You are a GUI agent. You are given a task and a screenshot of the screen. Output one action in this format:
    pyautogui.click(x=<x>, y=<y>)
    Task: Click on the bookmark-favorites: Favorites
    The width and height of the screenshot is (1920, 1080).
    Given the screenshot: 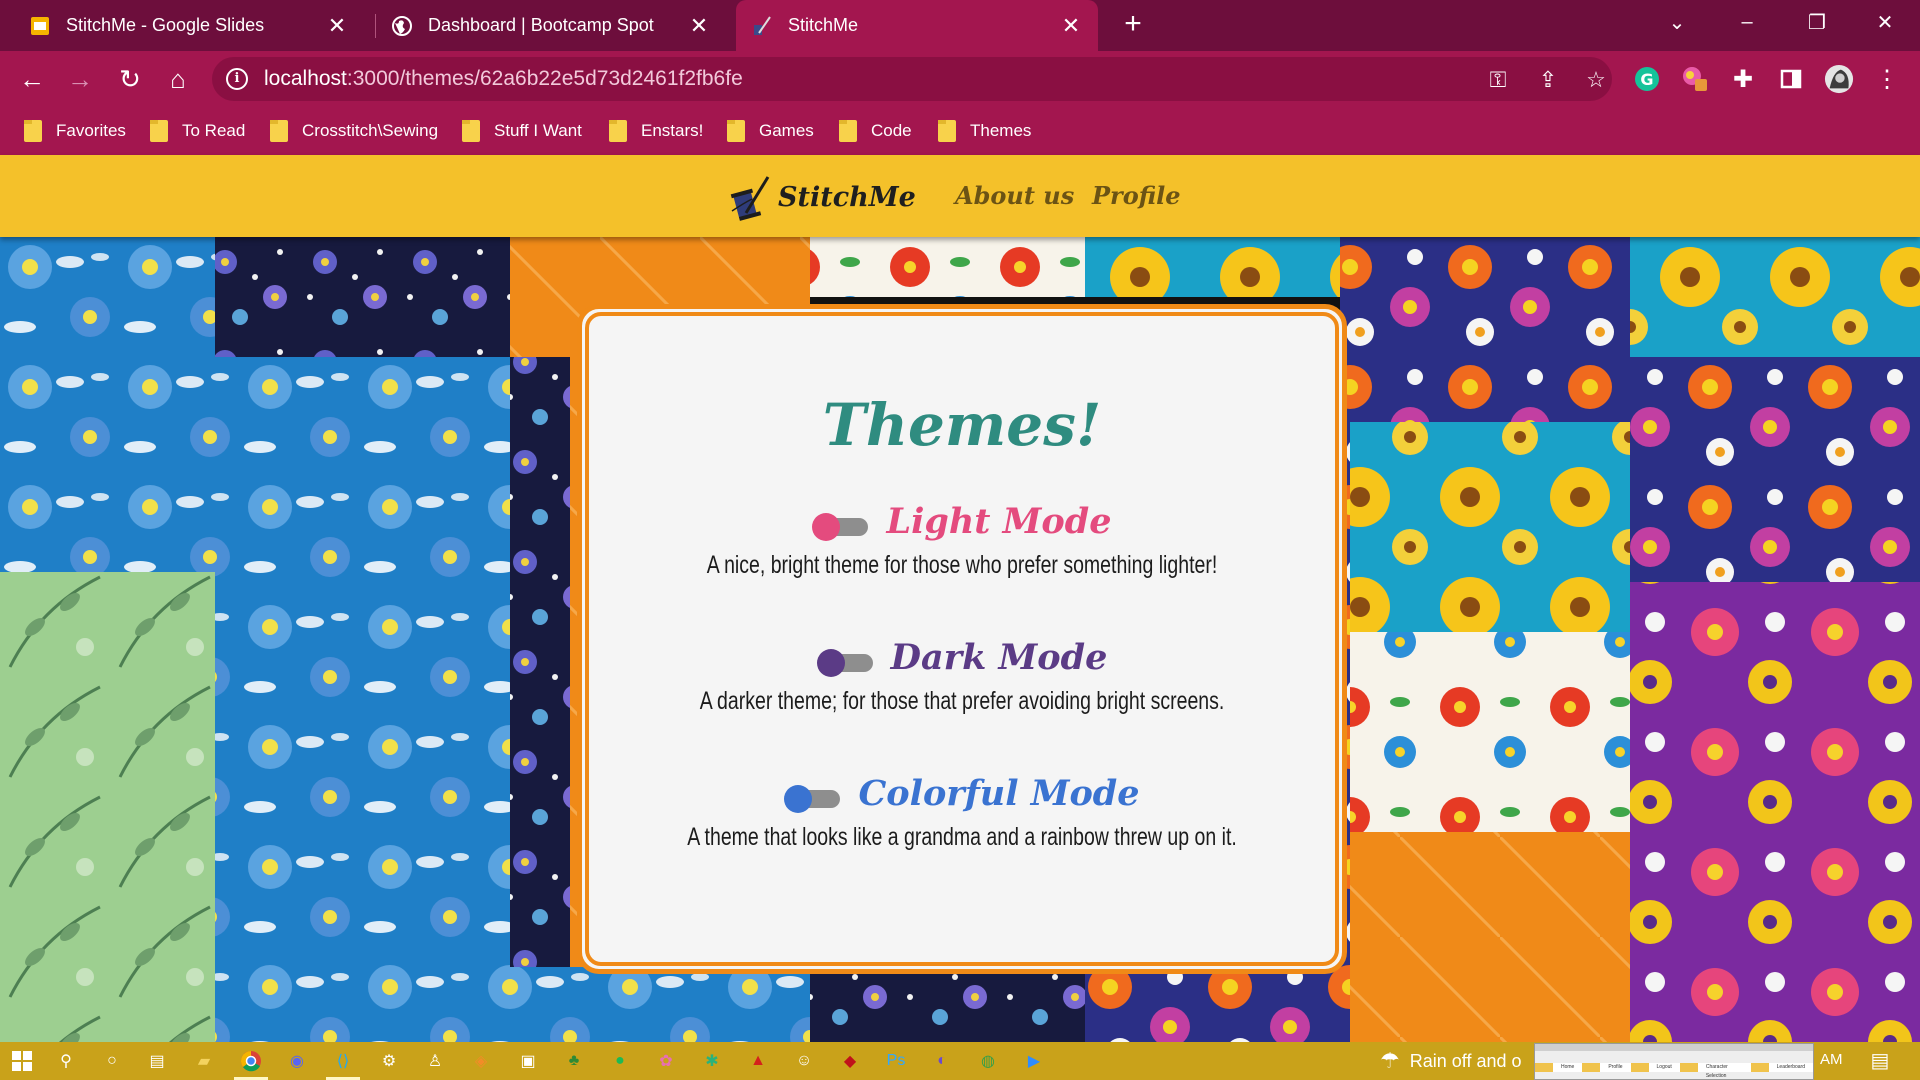 What is the action you would take?
    pyautogui.click(x=75, y=131)
    